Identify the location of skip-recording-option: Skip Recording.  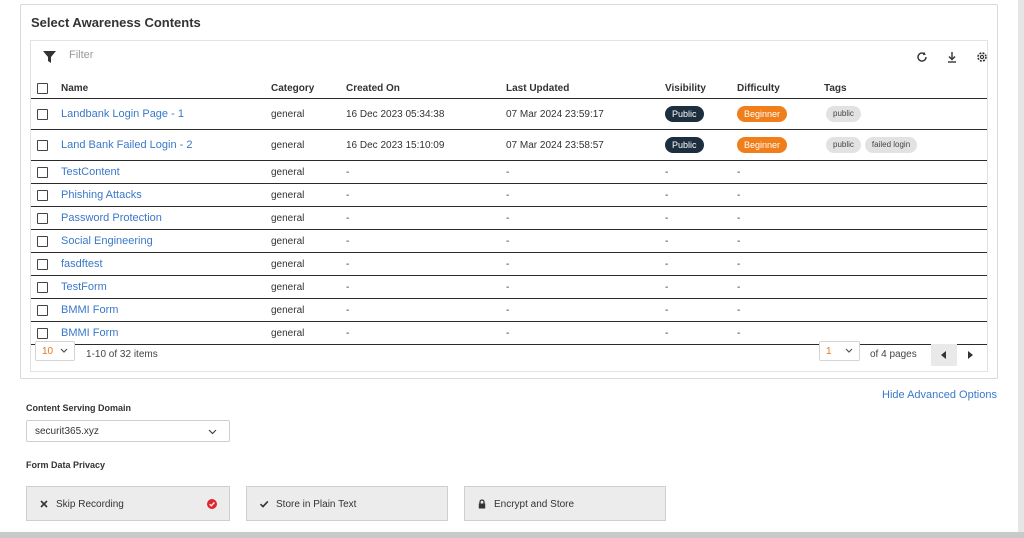
(128, 503).